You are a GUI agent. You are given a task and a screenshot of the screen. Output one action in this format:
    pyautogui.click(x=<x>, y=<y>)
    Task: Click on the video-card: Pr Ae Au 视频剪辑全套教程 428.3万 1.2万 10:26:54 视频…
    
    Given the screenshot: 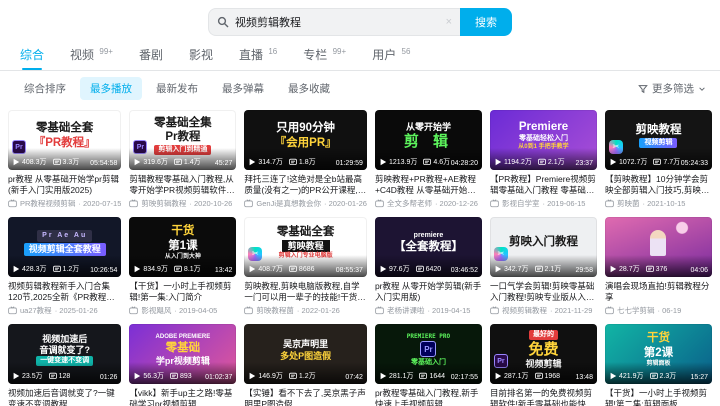 What is the action you would take?
    pyautogui.click(x=65, y=266)
    